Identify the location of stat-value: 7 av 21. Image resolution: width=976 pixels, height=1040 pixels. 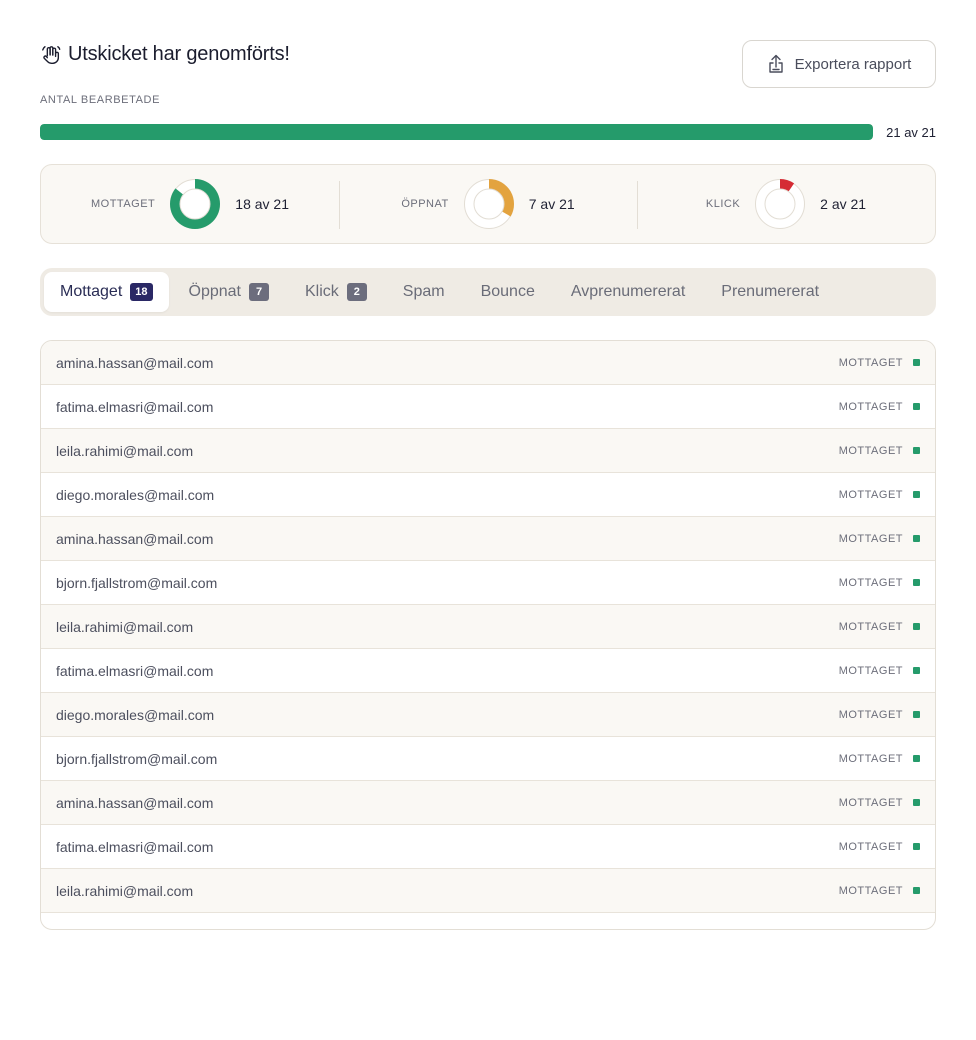
(551, 204).